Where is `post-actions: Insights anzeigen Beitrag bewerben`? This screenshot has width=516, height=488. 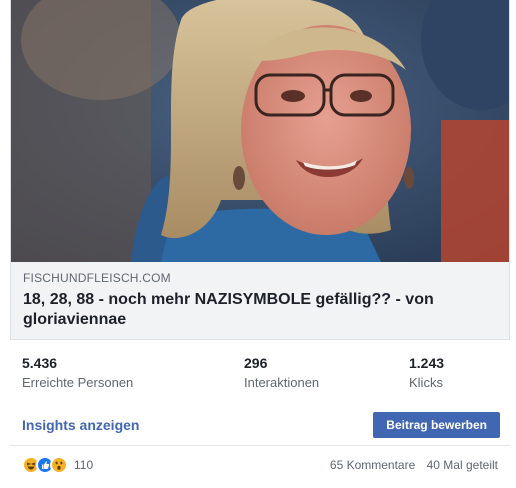
post-actions: Insights anzeigen Beitrag bewerben is located at coordinates (260, 426).